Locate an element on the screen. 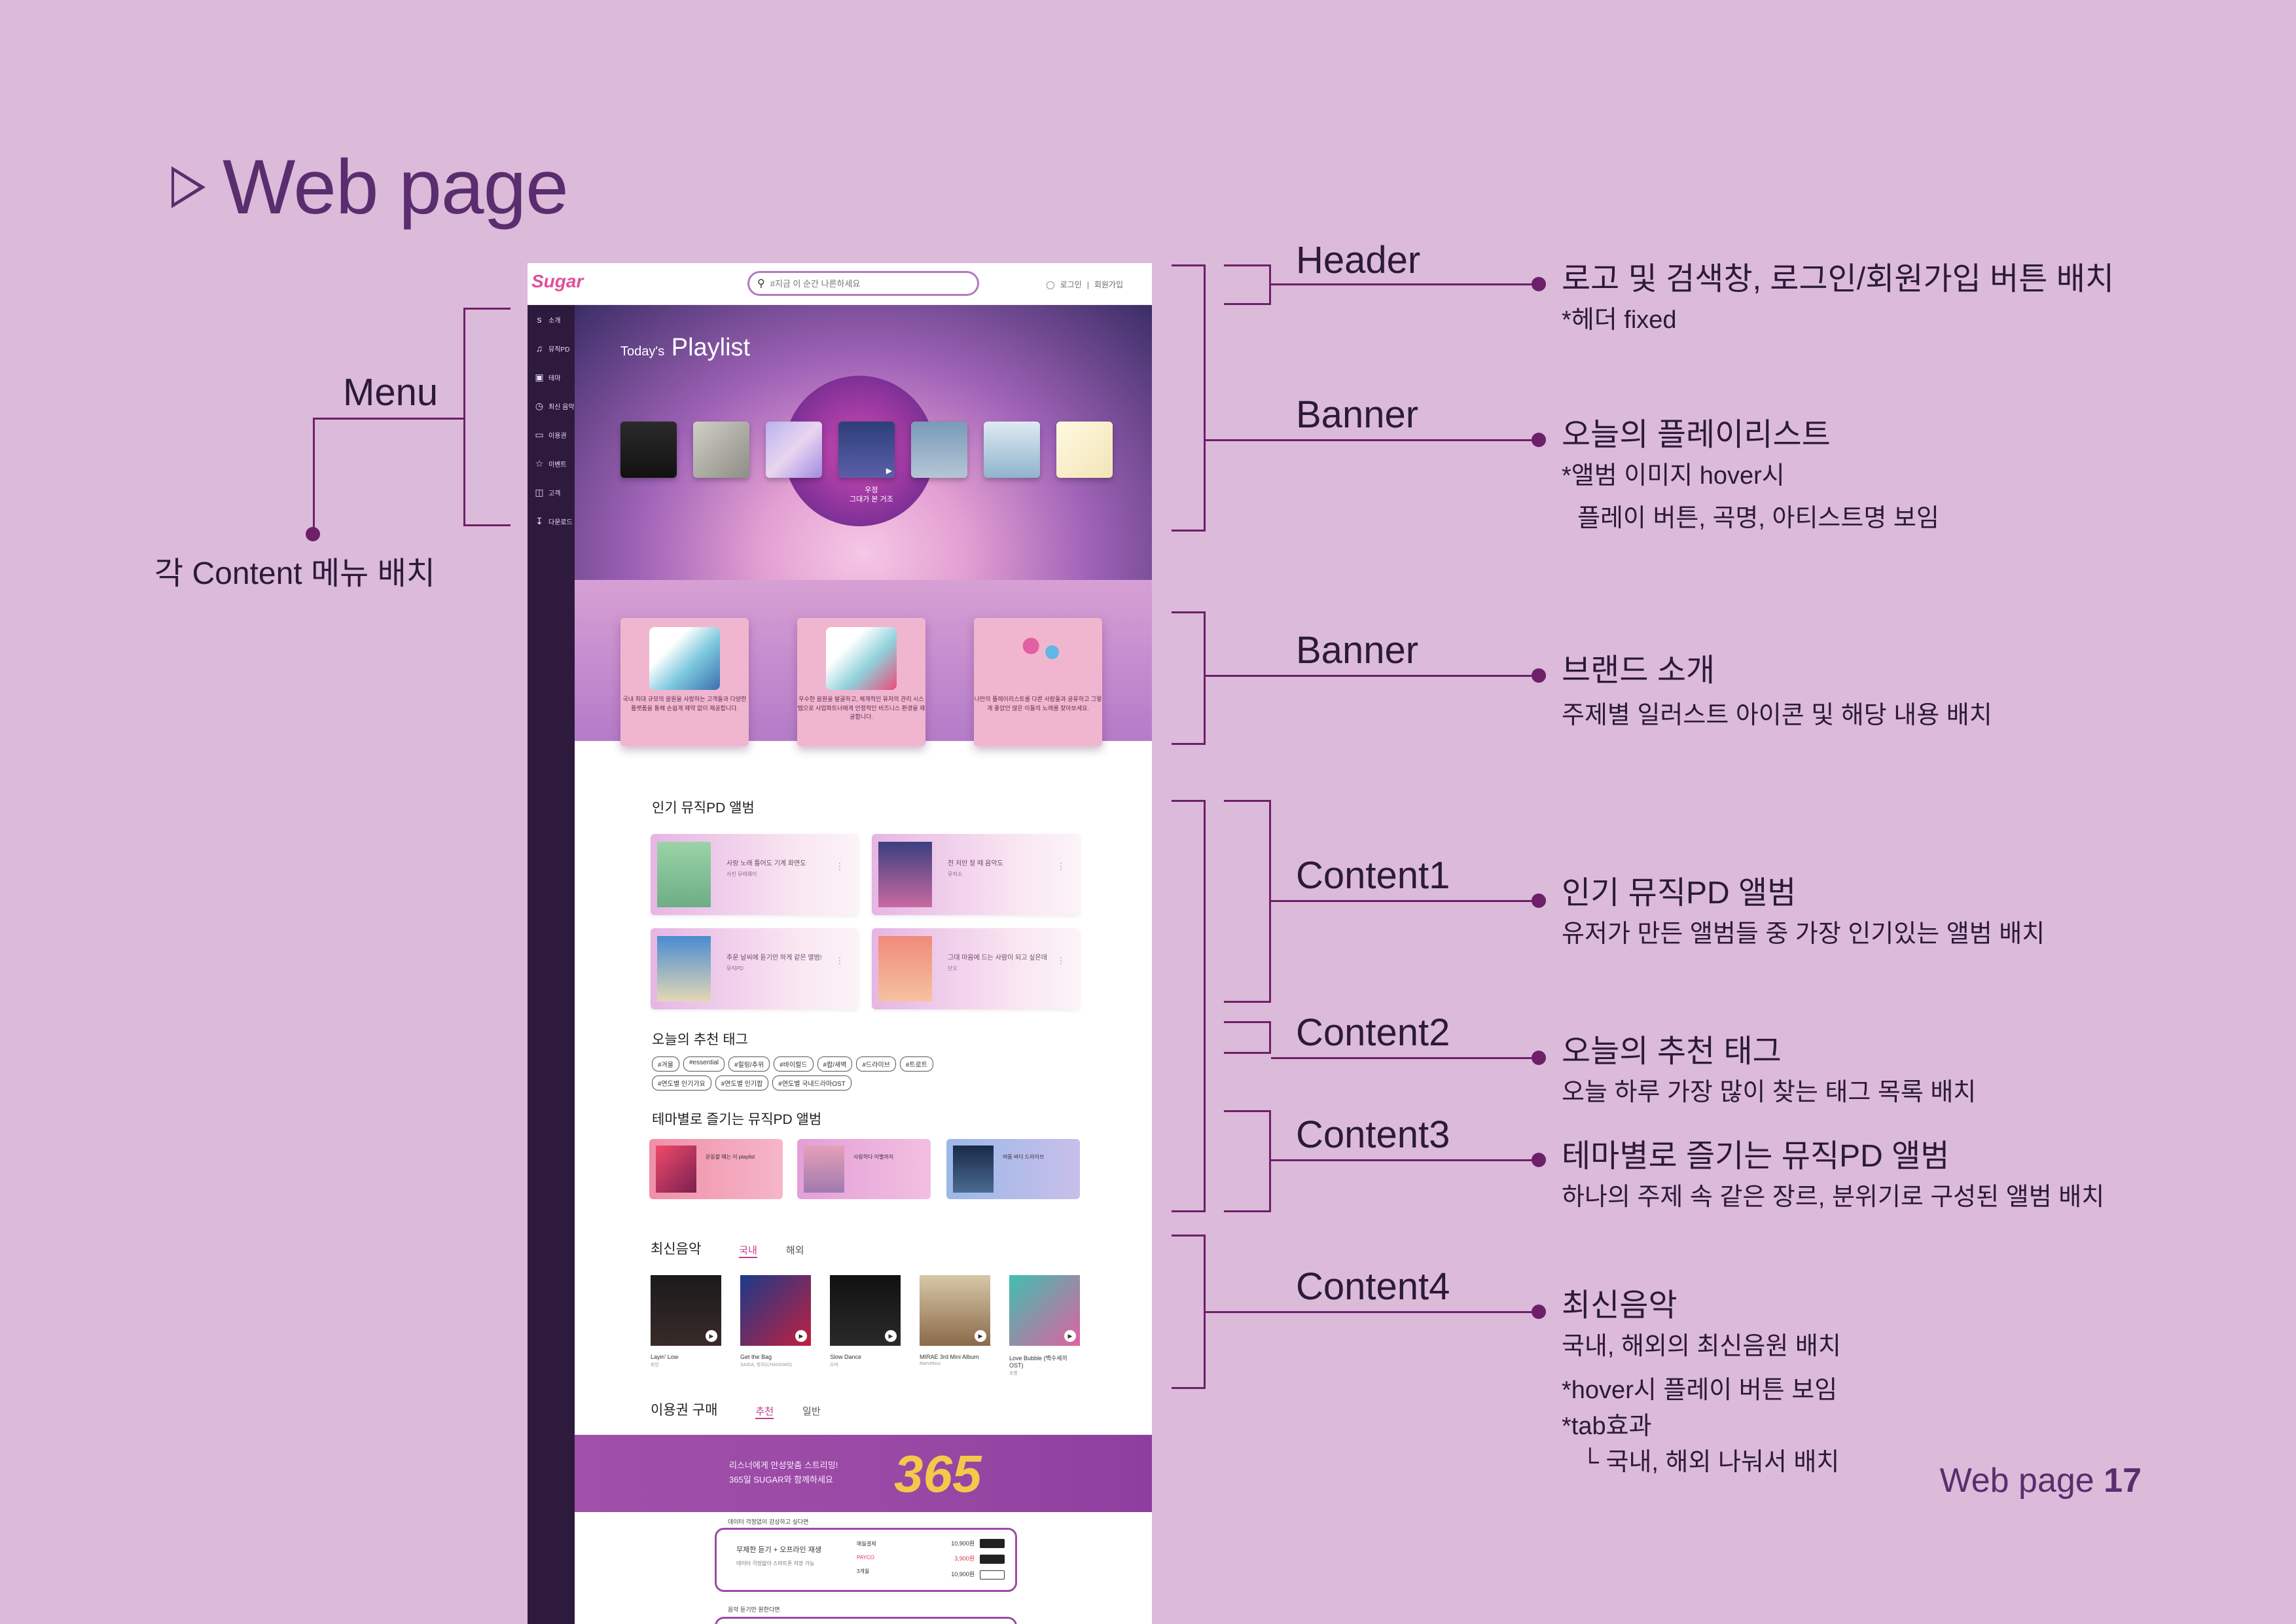 The image size is (2296, 1624). sidebar-item-musicpd: ♫ 뮤직PD is located at coordinates (551, 348).